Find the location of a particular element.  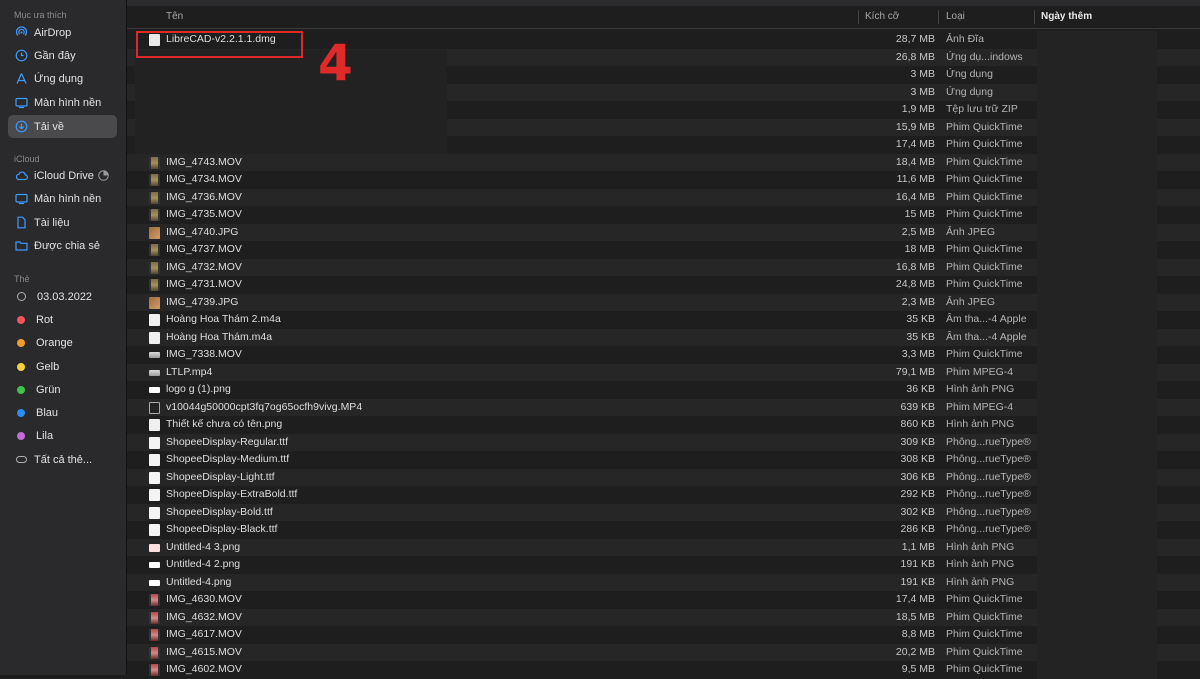

tag-item-blau: Blau is located at coordinates (62, 412).